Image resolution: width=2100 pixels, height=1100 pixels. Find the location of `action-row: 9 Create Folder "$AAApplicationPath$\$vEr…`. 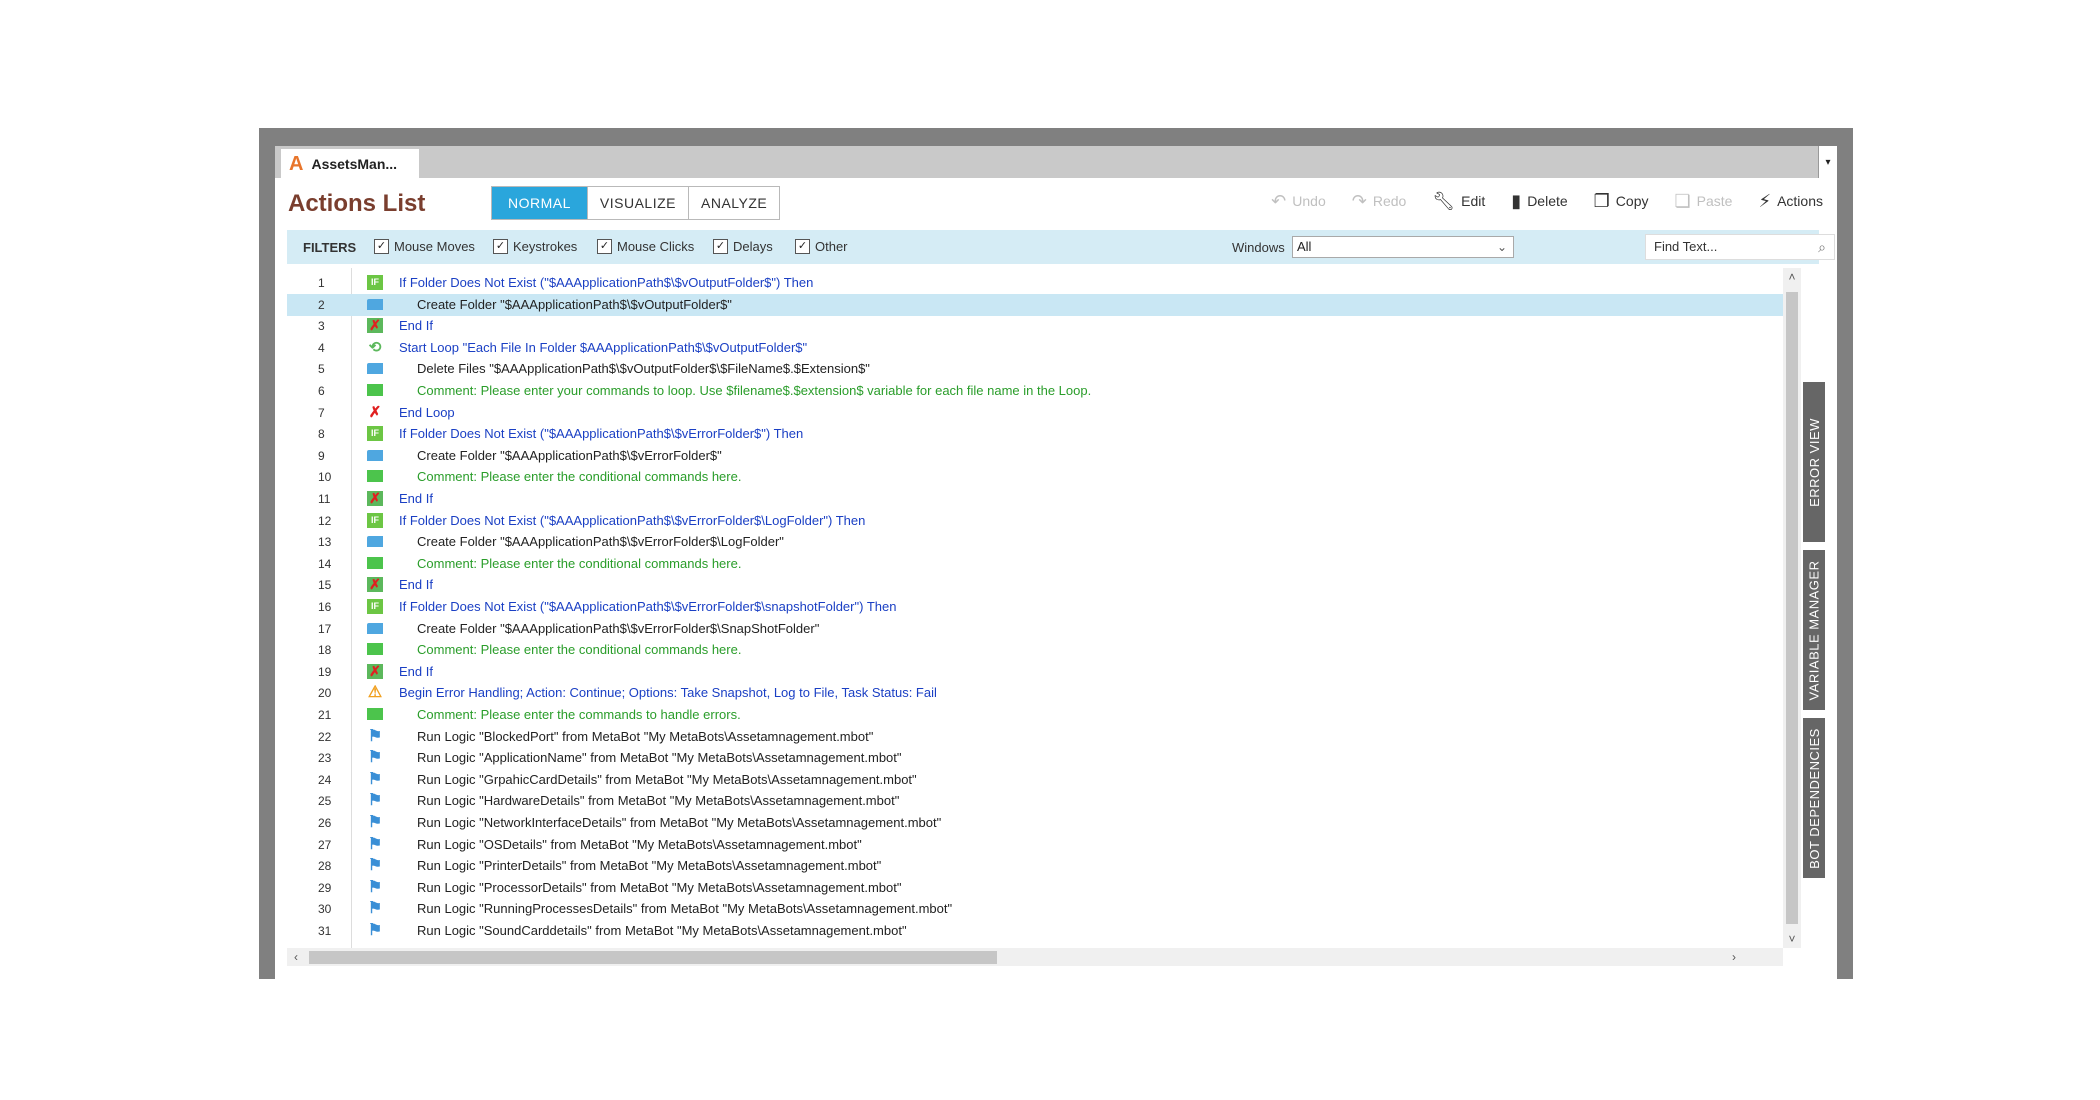

action-row: 9 Create Folder "$AAApplicationPath$\$vEr… is located at coordinates (1035, 456).